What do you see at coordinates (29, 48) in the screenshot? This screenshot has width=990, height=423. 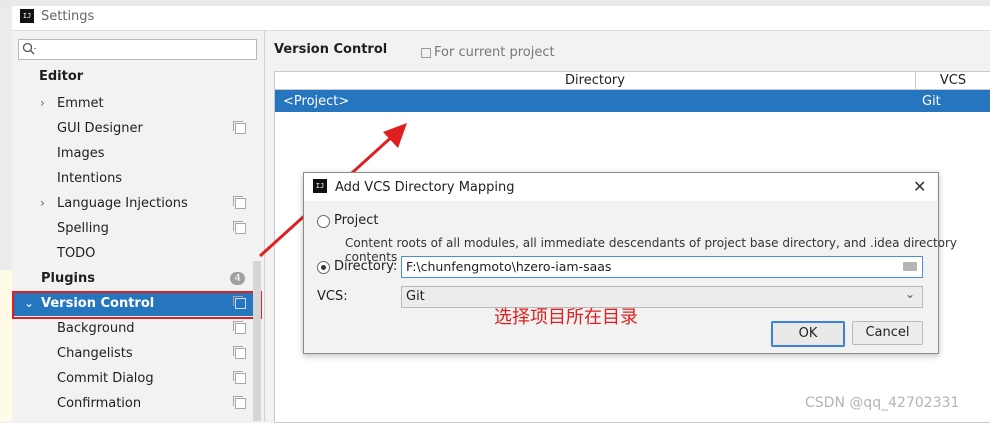 I see `search-icon` at bounding box center [29, 48].